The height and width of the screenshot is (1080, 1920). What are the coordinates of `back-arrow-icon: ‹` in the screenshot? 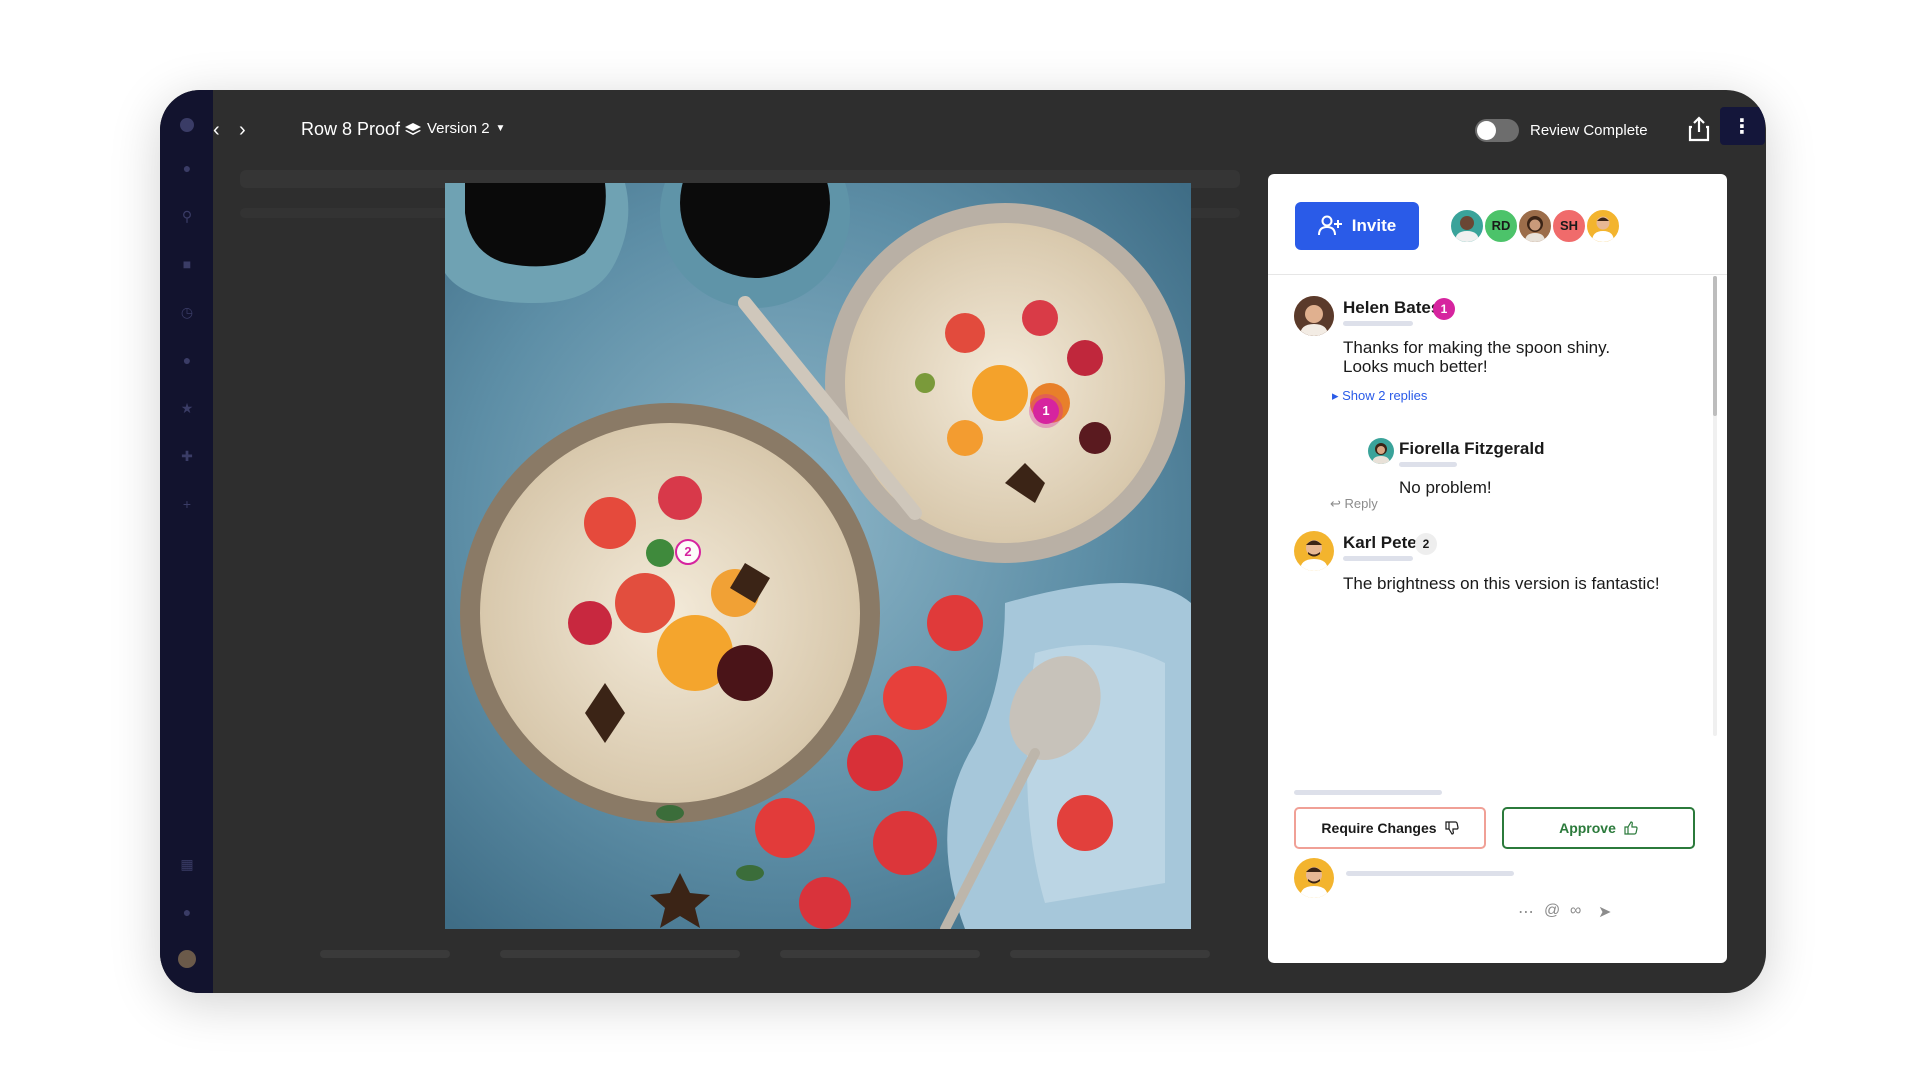 It's located at (216, 130).